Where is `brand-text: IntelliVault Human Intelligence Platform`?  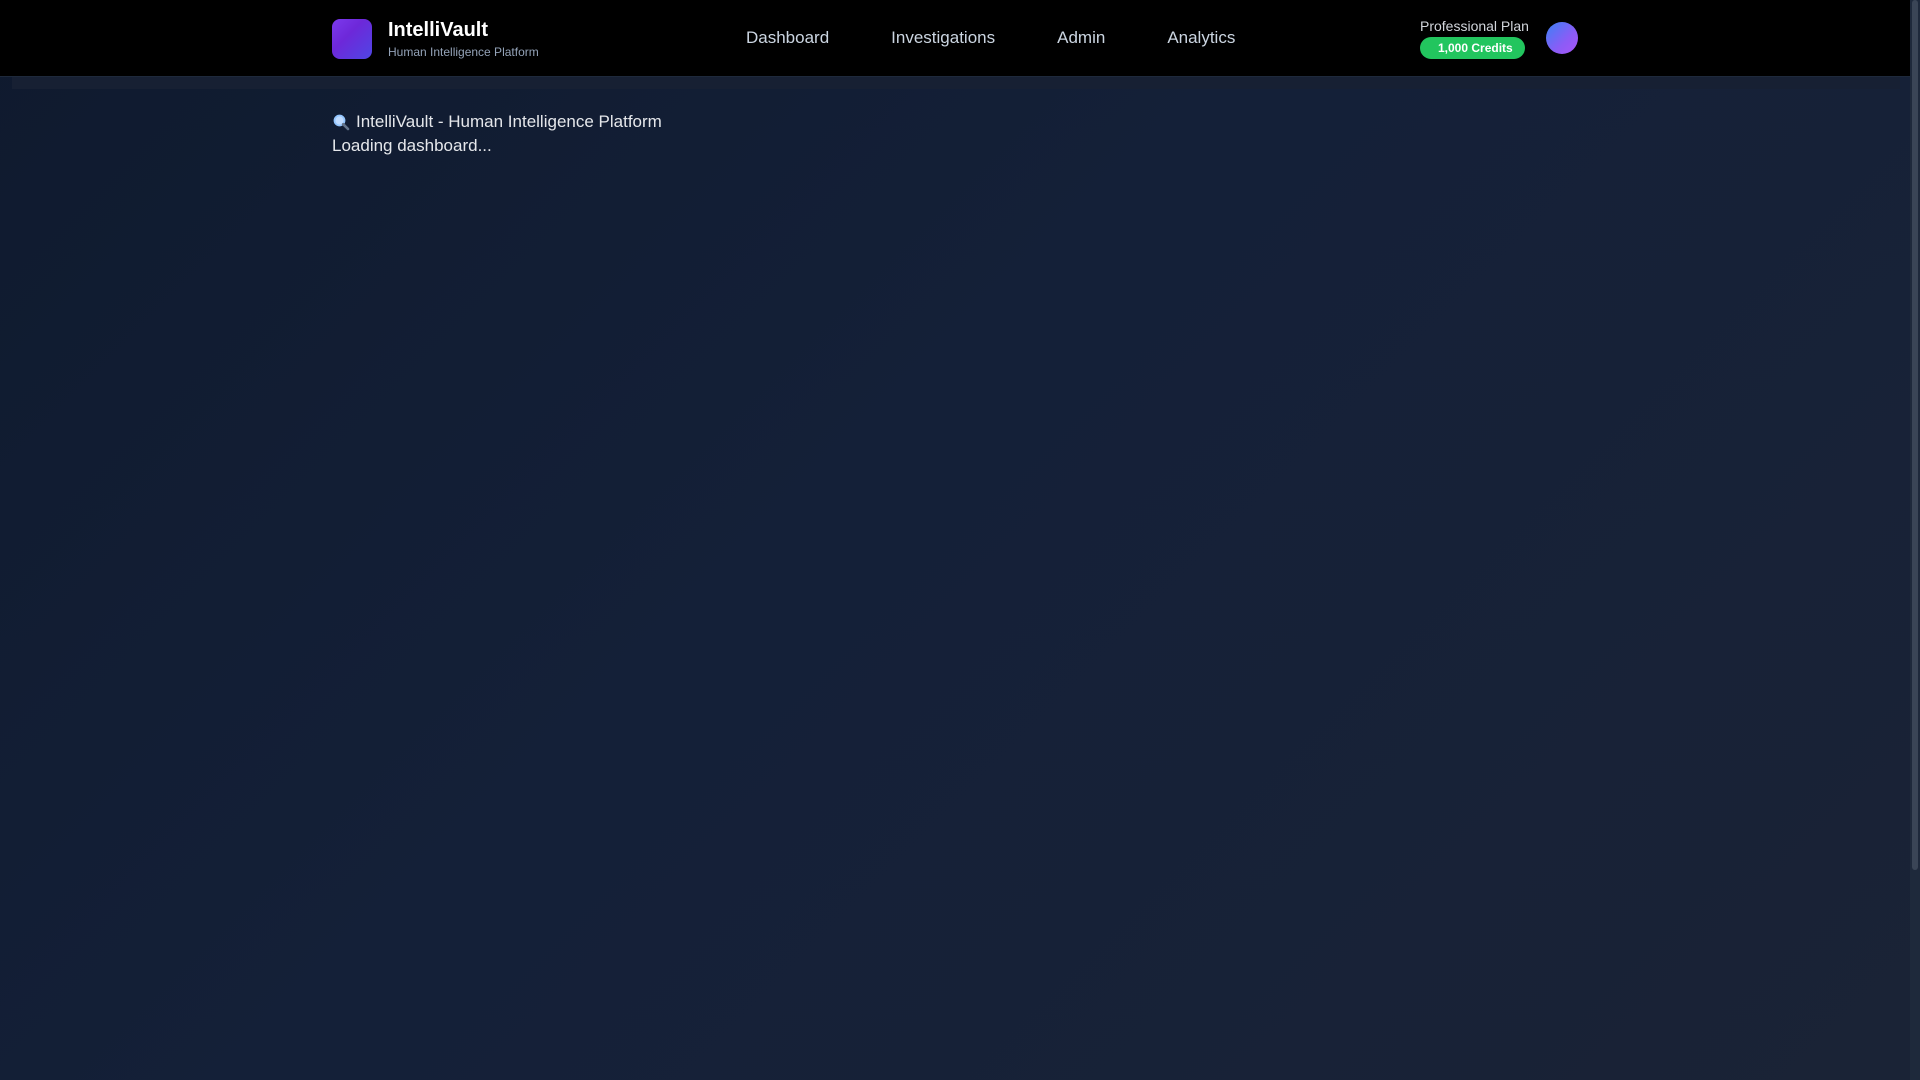 brand-text: IntelliVault Human Intelligence Platform is located at coordinates (463, 39).